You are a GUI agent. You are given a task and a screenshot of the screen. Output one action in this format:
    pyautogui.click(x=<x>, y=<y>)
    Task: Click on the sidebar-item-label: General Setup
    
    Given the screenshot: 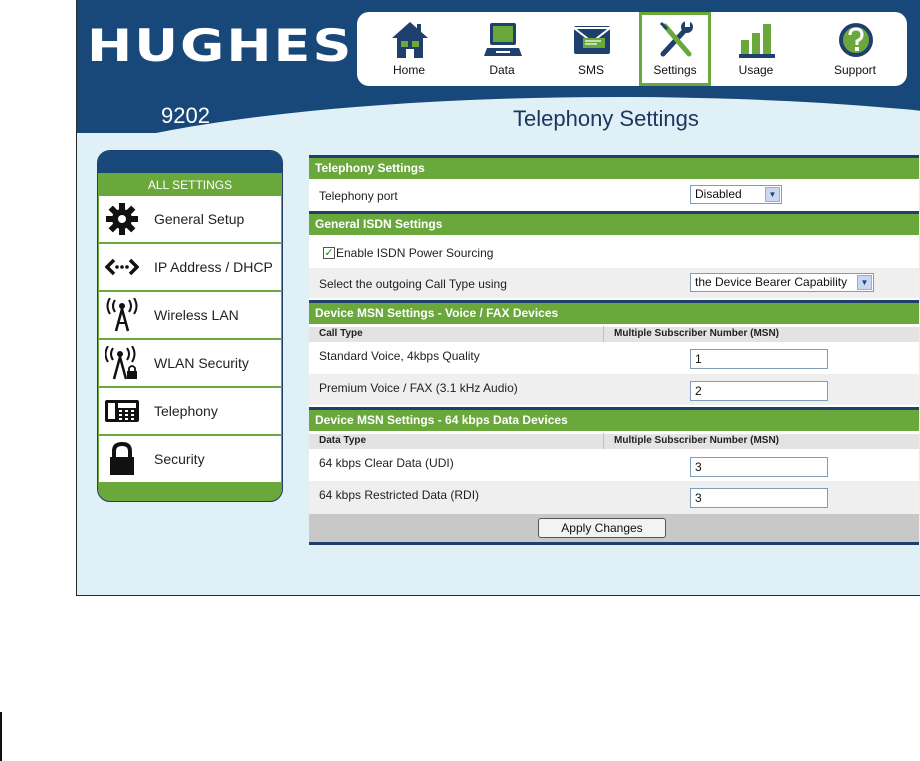 What is the action you would take?
    pyautogui.click(x=199, y=219)
    